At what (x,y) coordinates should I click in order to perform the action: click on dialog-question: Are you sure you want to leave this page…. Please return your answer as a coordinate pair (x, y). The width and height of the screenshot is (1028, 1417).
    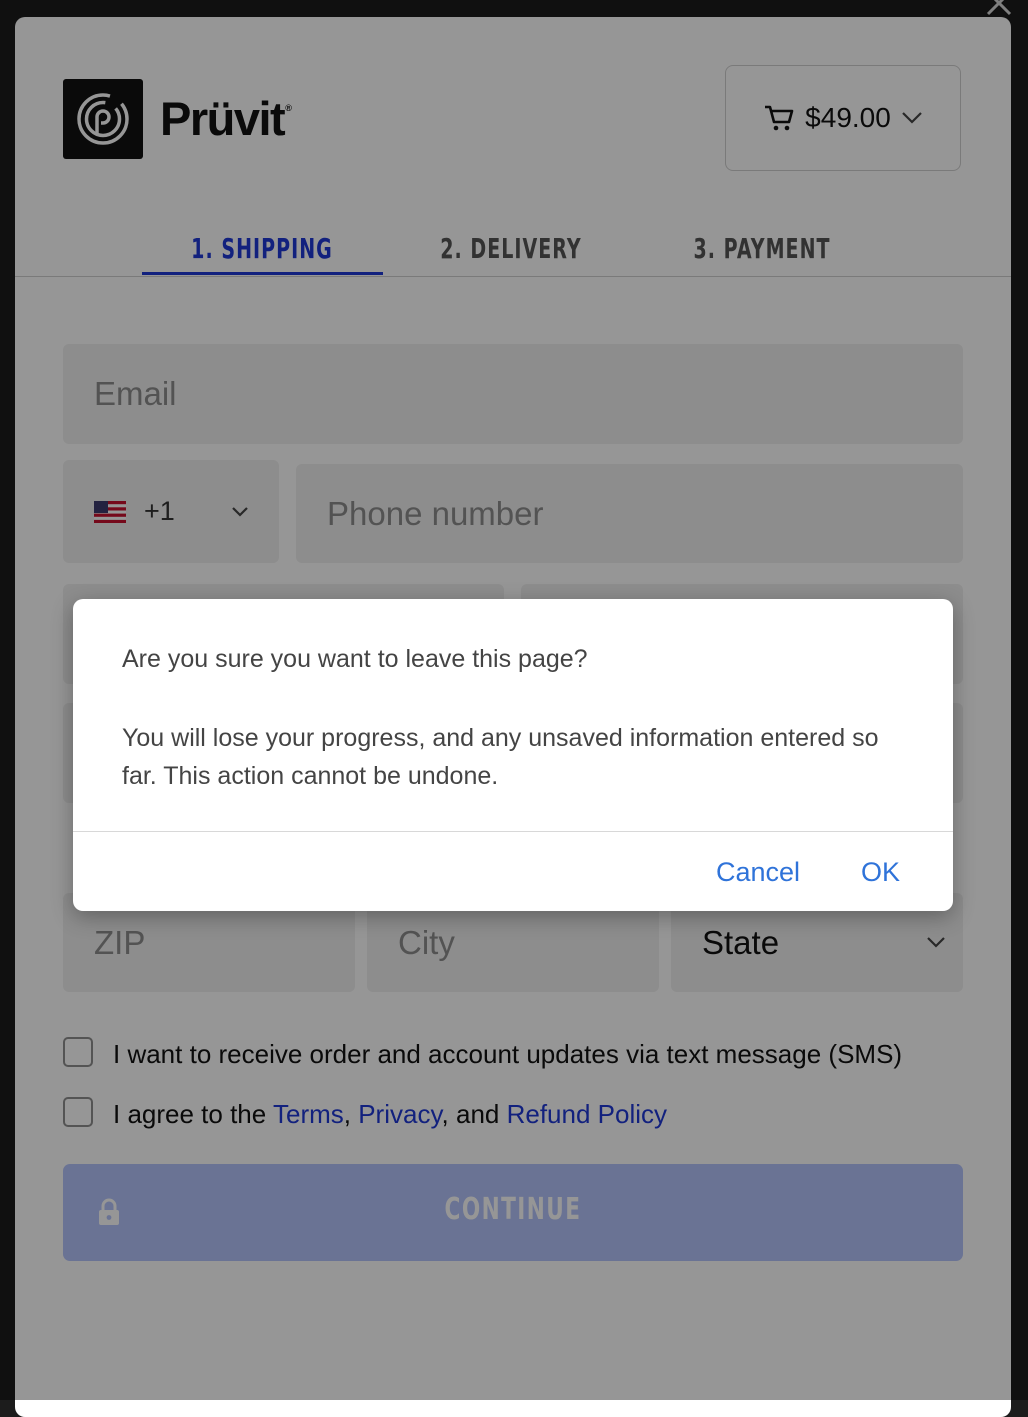
    Looking at the image, I should click on (355, 659).